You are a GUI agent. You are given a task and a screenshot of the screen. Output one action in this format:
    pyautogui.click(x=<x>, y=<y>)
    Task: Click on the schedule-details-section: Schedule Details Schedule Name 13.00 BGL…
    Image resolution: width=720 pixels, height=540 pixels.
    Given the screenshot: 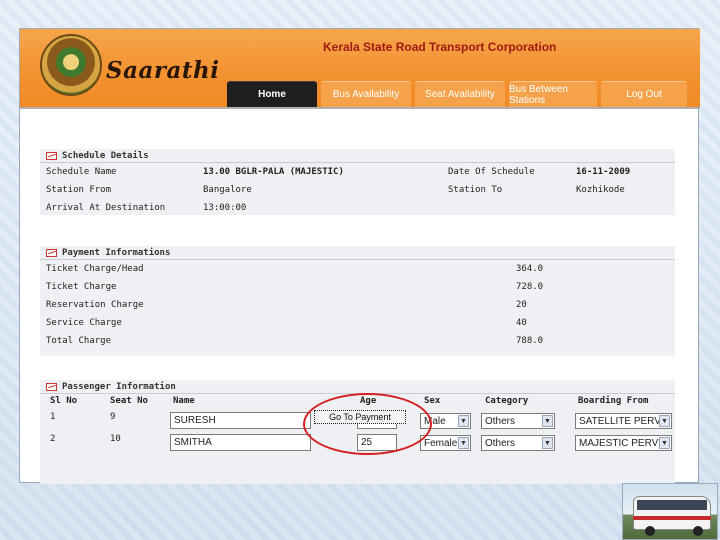 What is the action you would take?
    pyautogui.click(x=357, y=182)
    